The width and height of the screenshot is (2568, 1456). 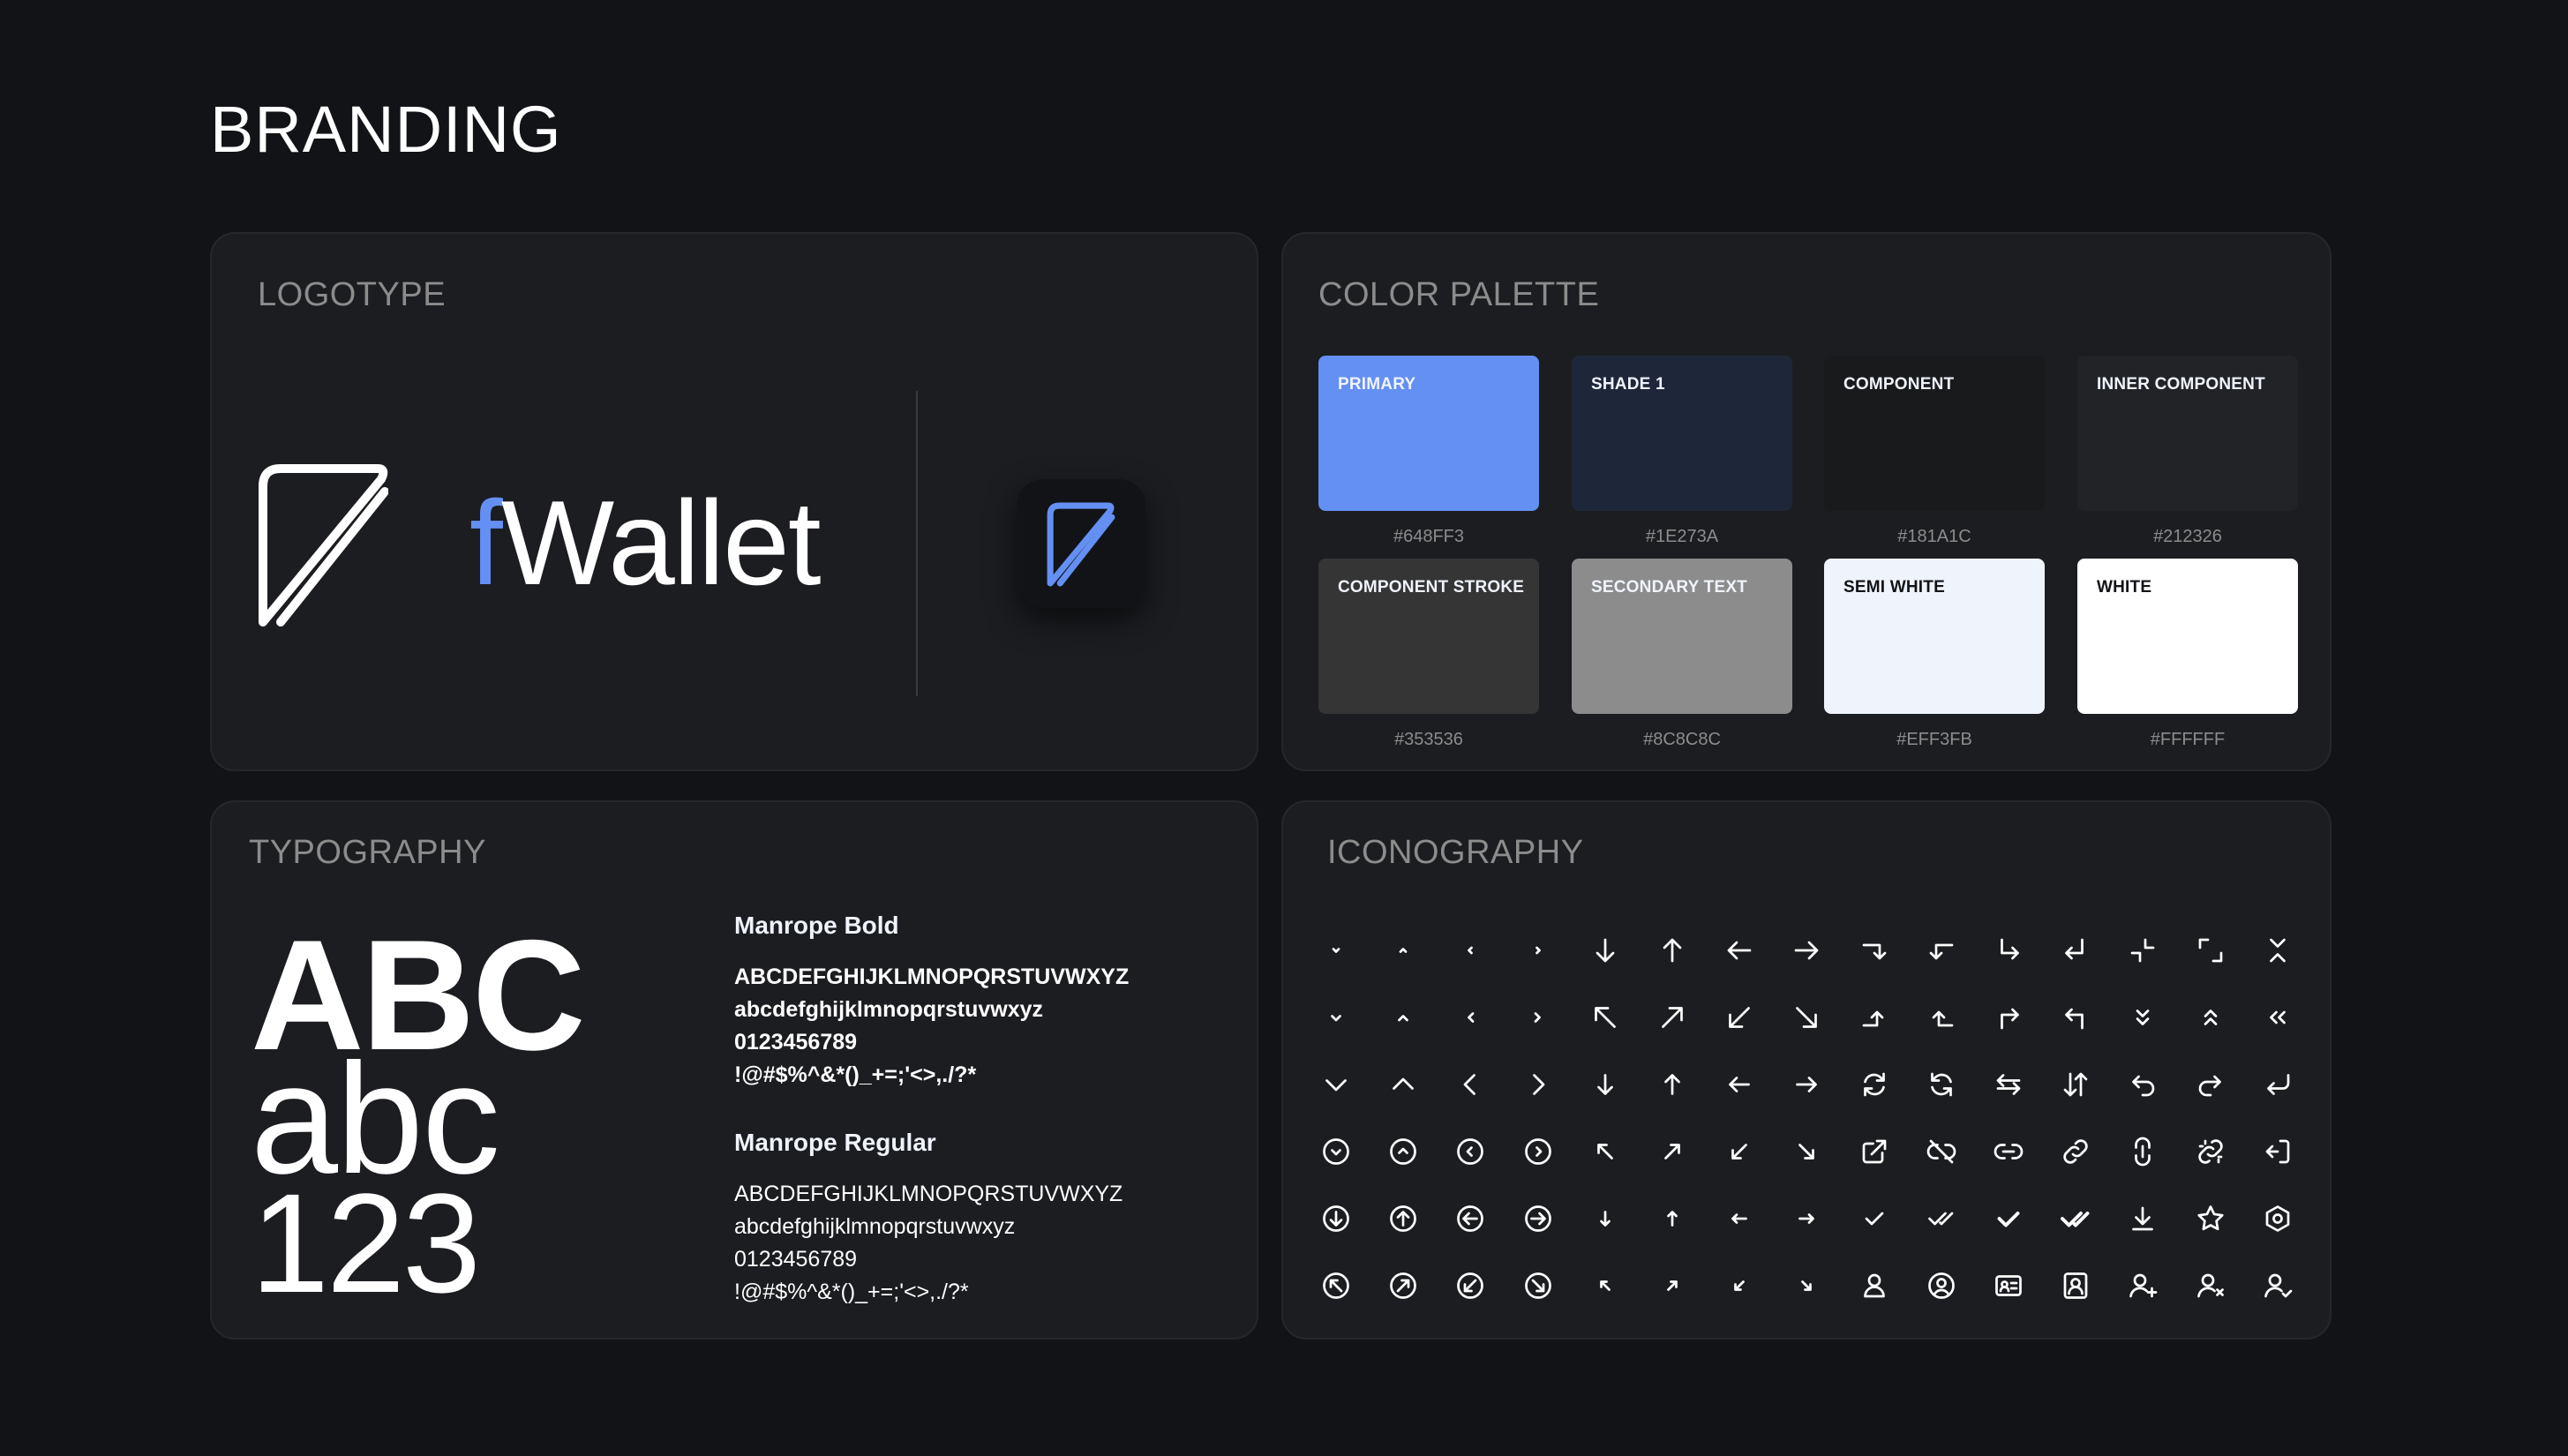 I want to click on chevron-left-circle-icon, so click(x=1470, y=1151).